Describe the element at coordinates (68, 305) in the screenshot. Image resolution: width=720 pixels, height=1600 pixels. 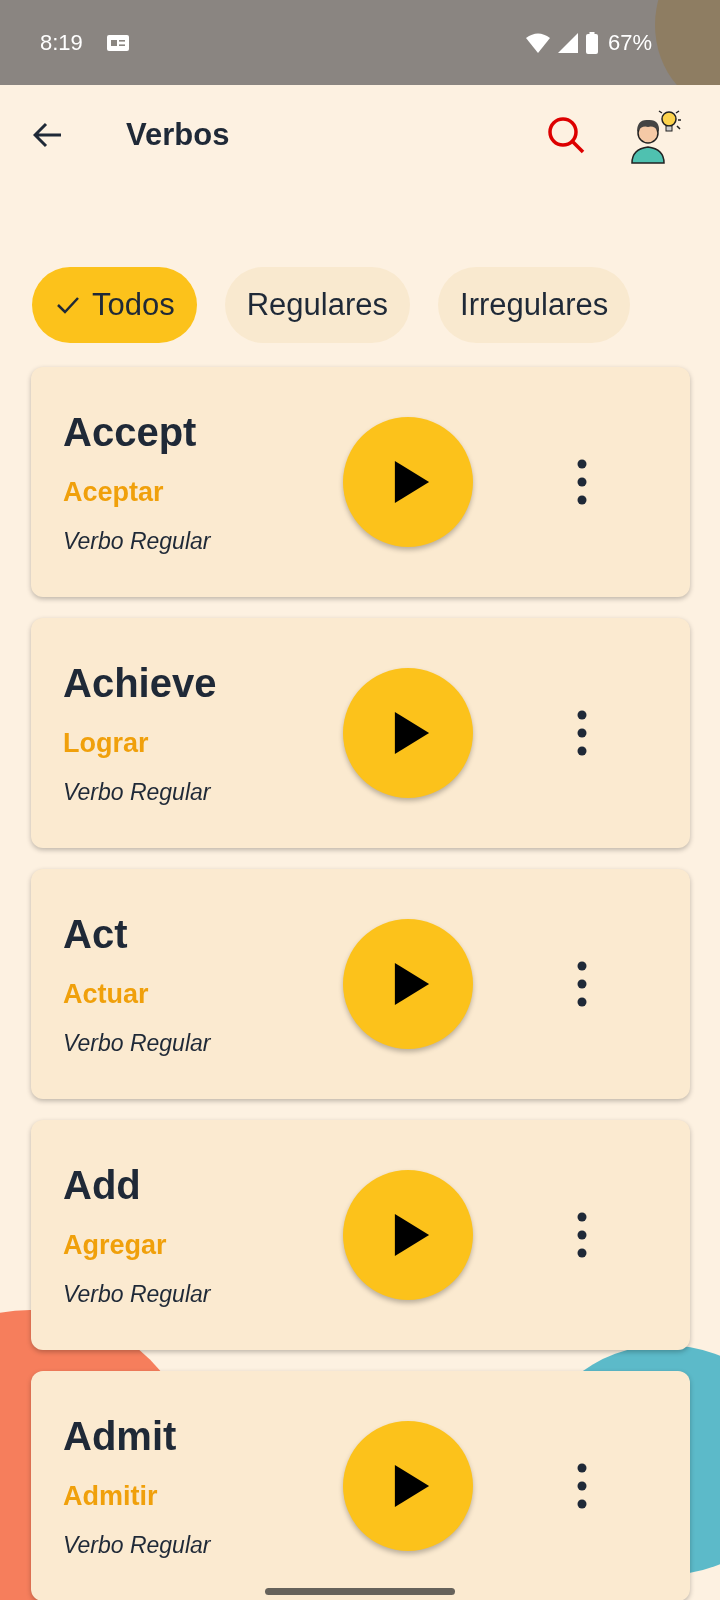
I see `check-icon` at that location.